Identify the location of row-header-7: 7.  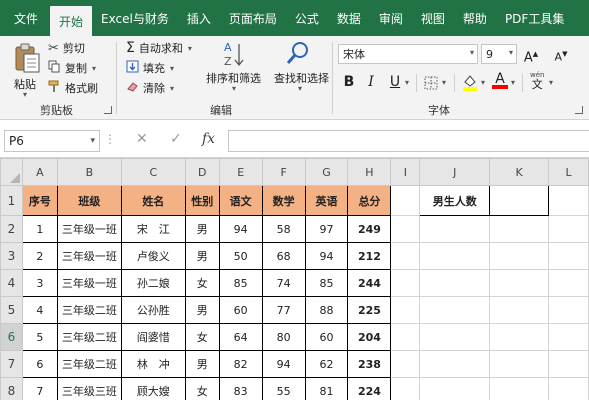
(11, 364).